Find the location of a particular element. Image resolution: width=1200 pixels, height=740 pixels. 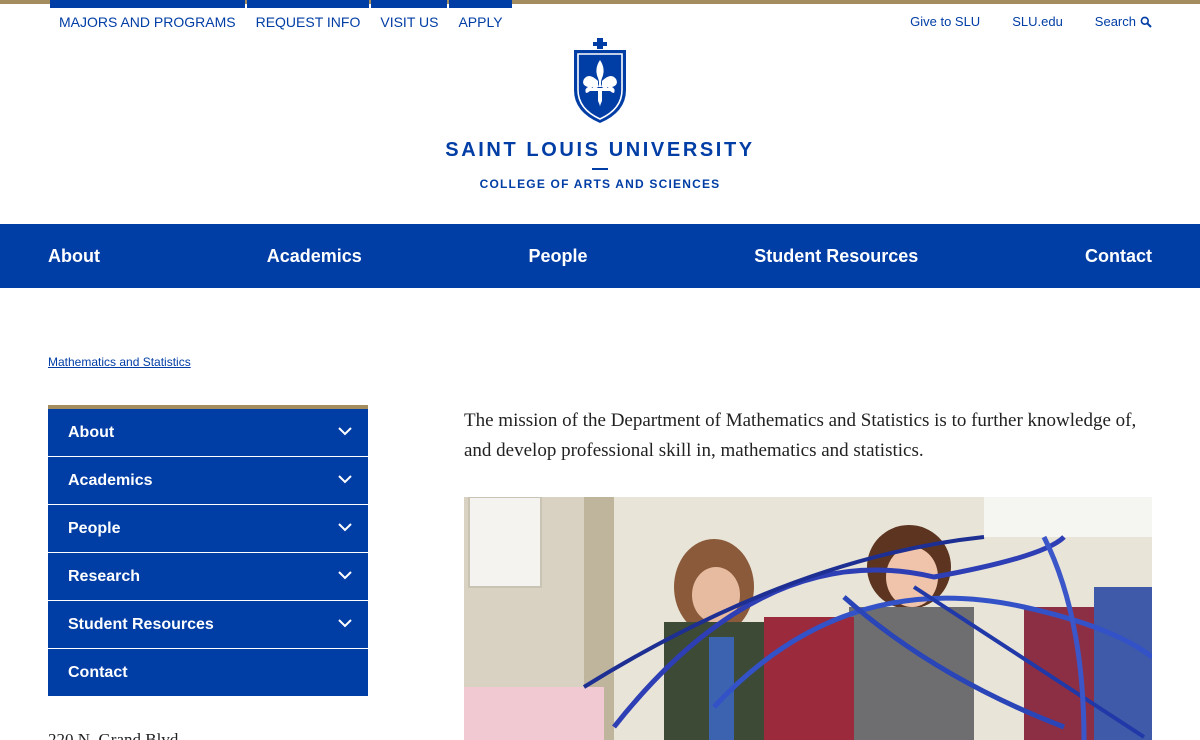

sidebar-item-research: Research is located at coordinates (208, 577).